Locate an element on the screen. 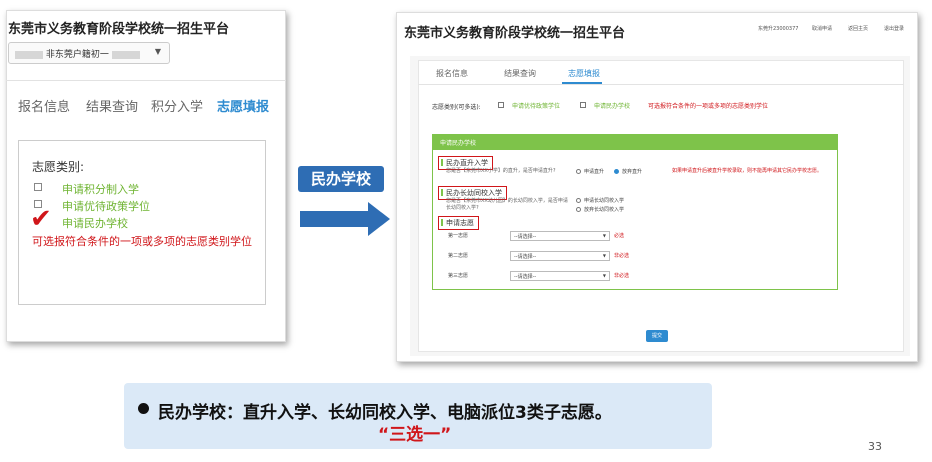 This screenshot has height=462, width=932. choice-3-value: --请选择-- is located at coordinates (525, 277).